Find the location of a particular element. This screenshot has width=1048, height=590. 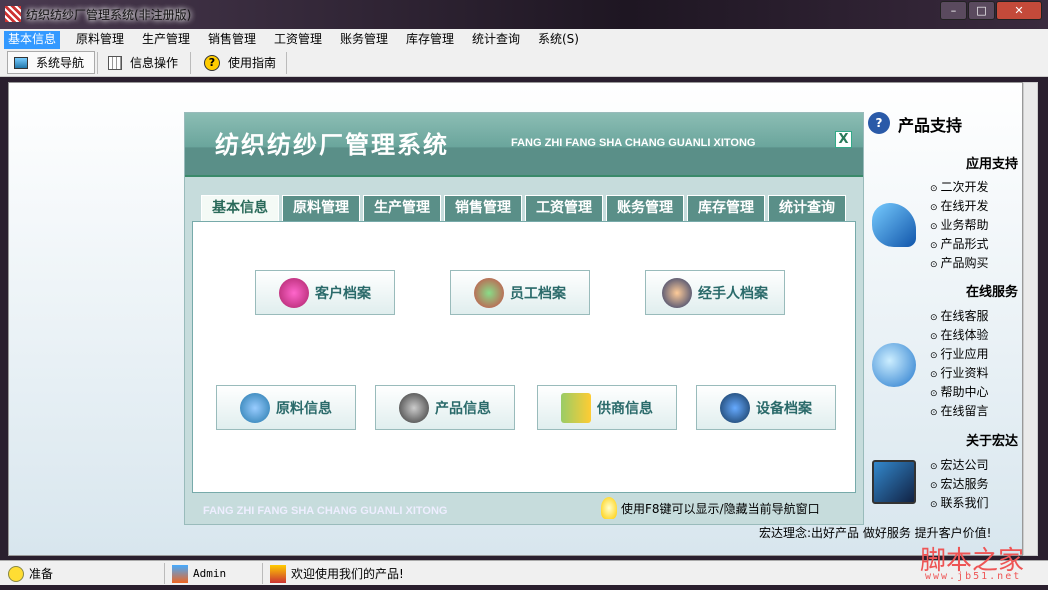

tab-basic-info: 基本信息 is located at coordinates (240, 208).